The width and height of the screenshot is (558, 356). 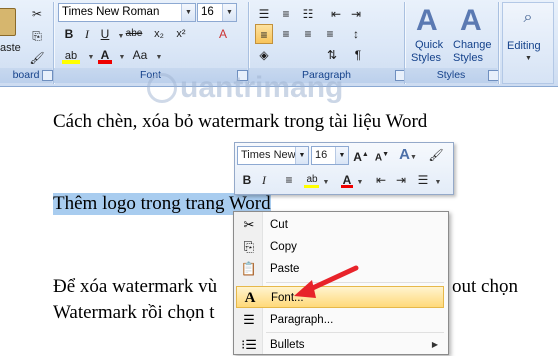 I want to click on mini-highlight-dropdown-icon: ▼, so click(x=326, y=180).